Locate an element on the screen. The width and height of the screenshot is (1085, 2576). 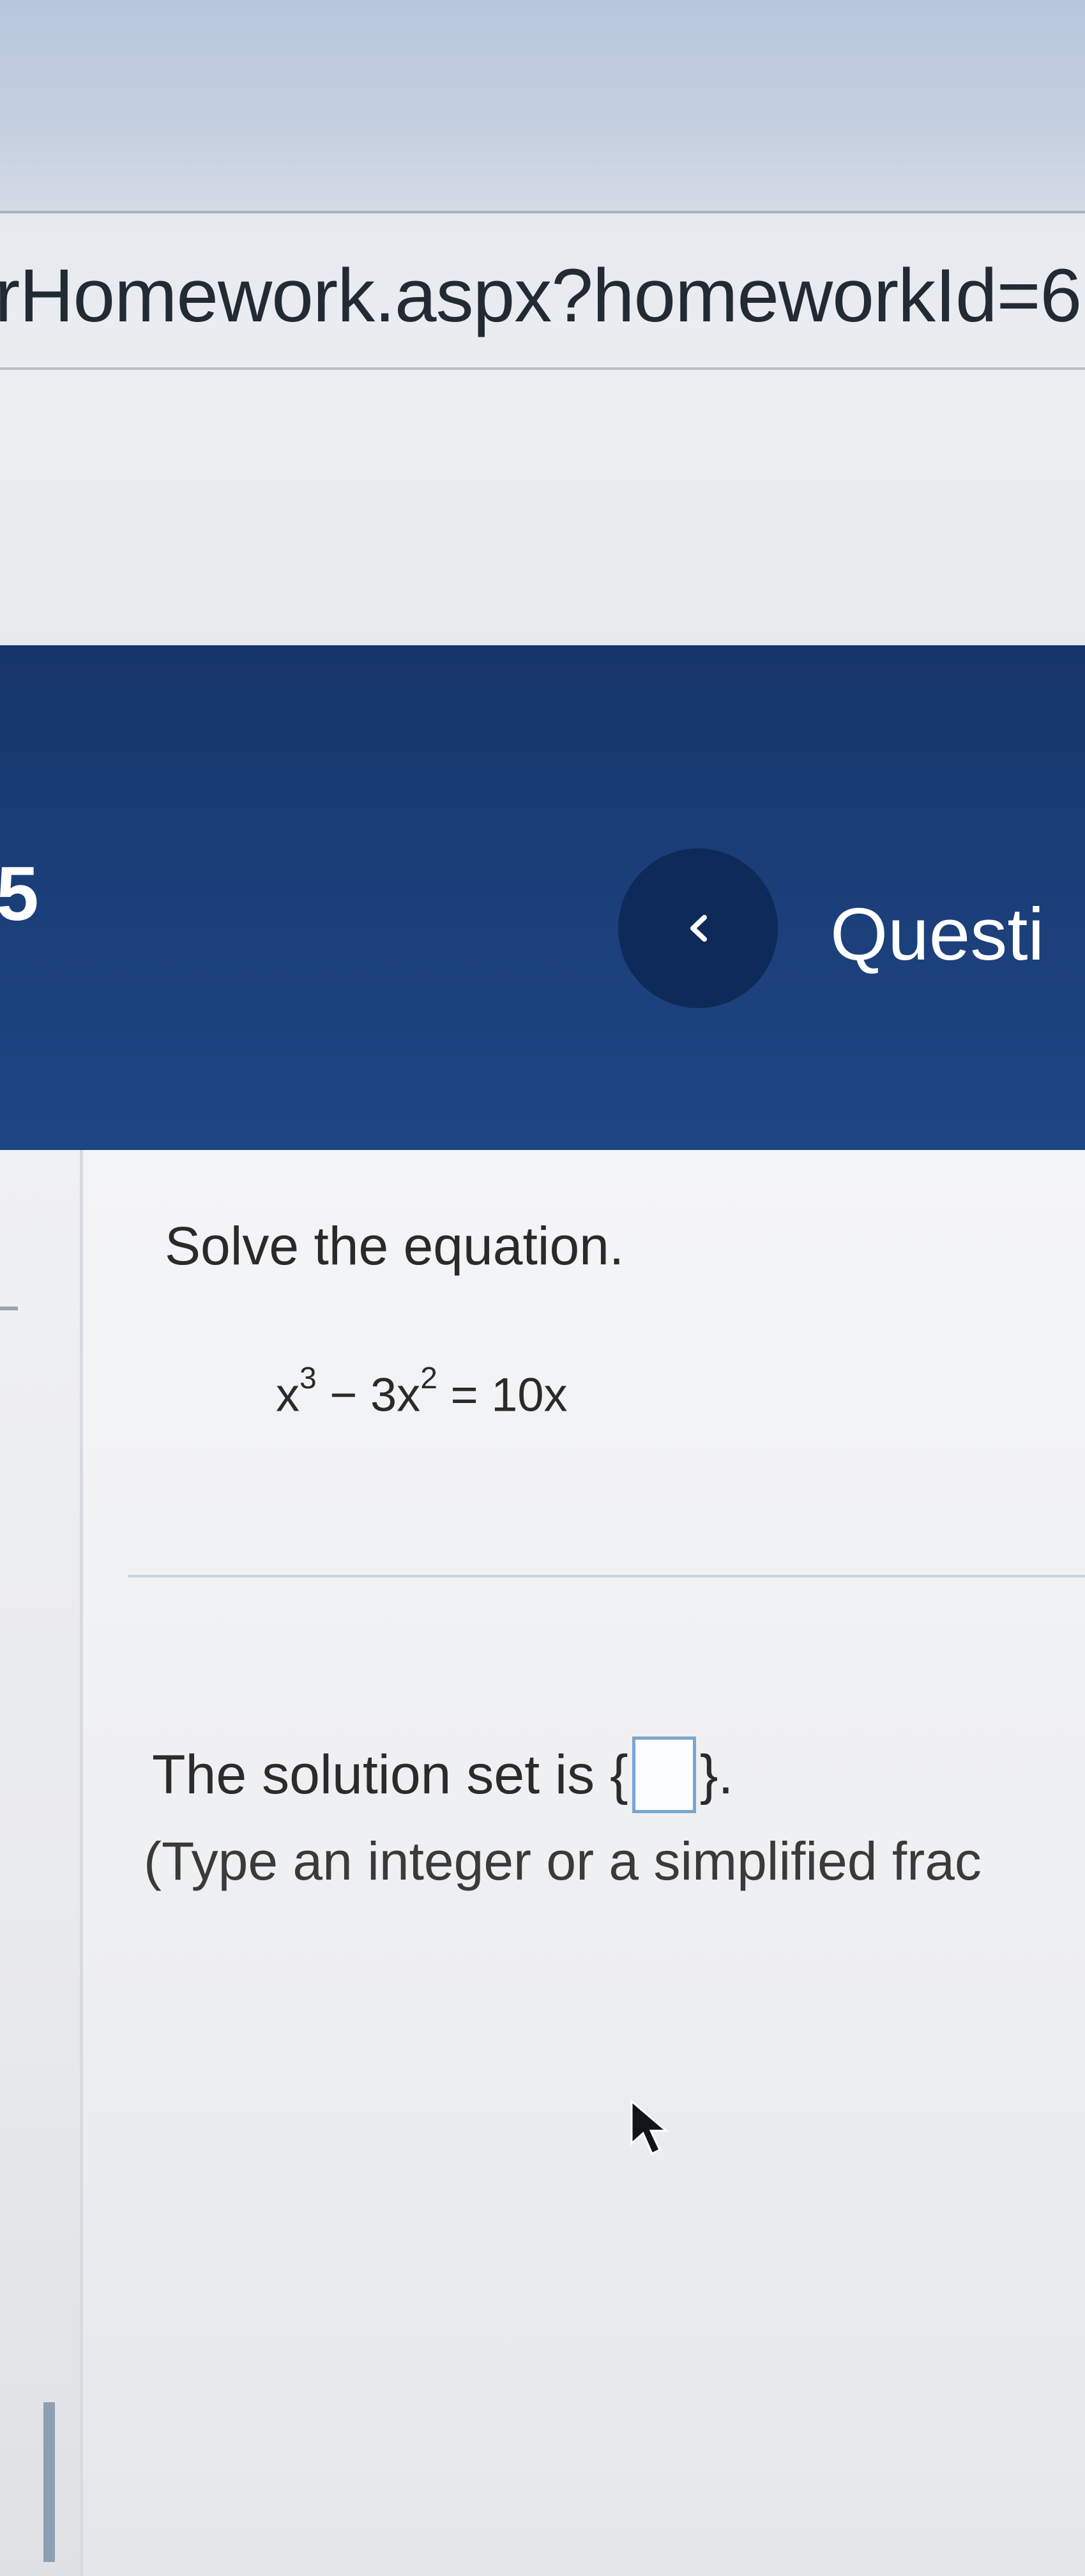
url-text: rHomework.aspx?homeworkId=66 is located at coordinates (542, 295).